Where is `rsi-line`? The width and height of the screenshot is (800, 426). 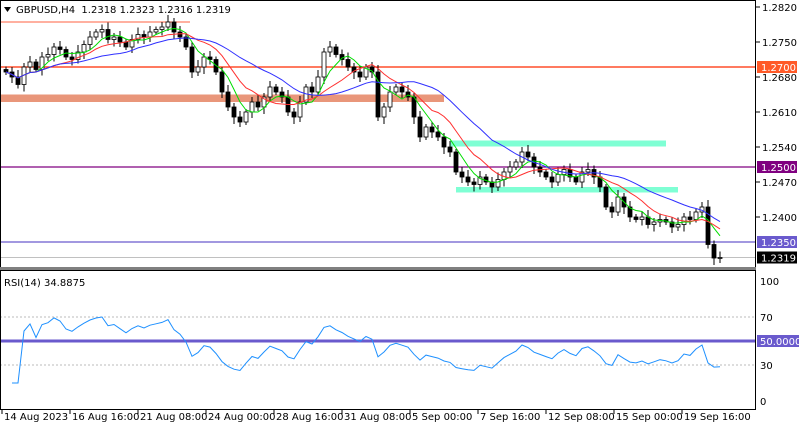
rsi-line is located at coordinates (366, 350).